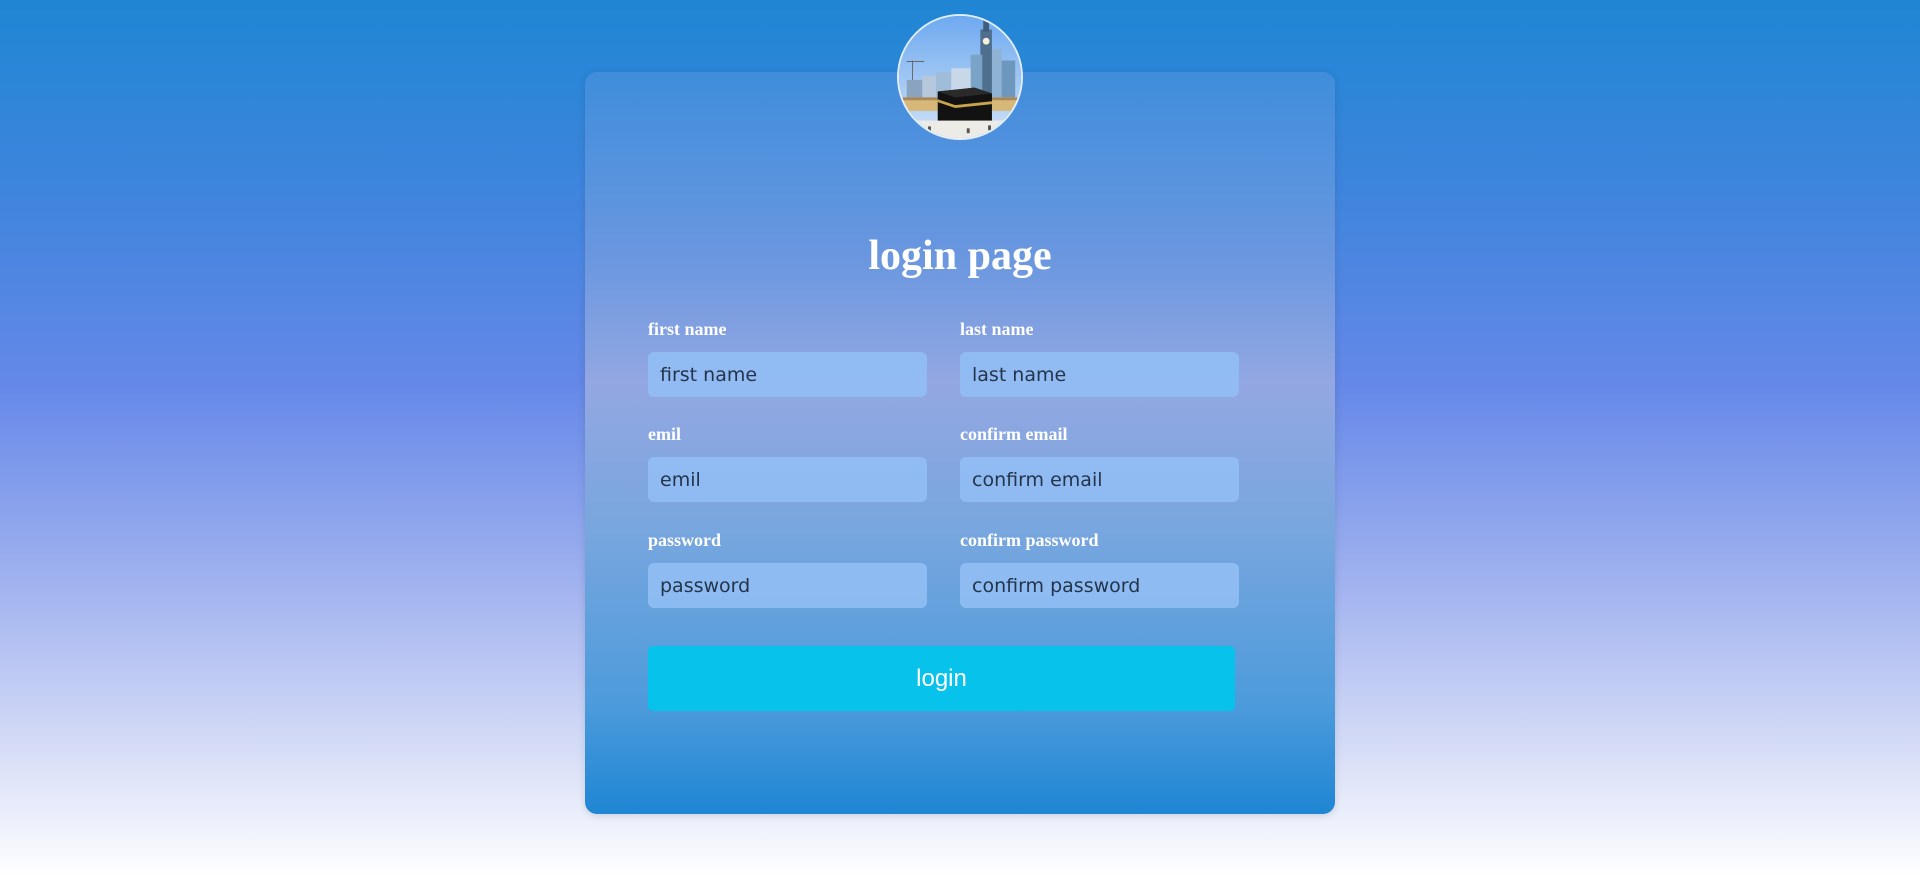  Describe the element at coordinates (664, 434) in the screenshot. I see `email-label: emil` at that location.